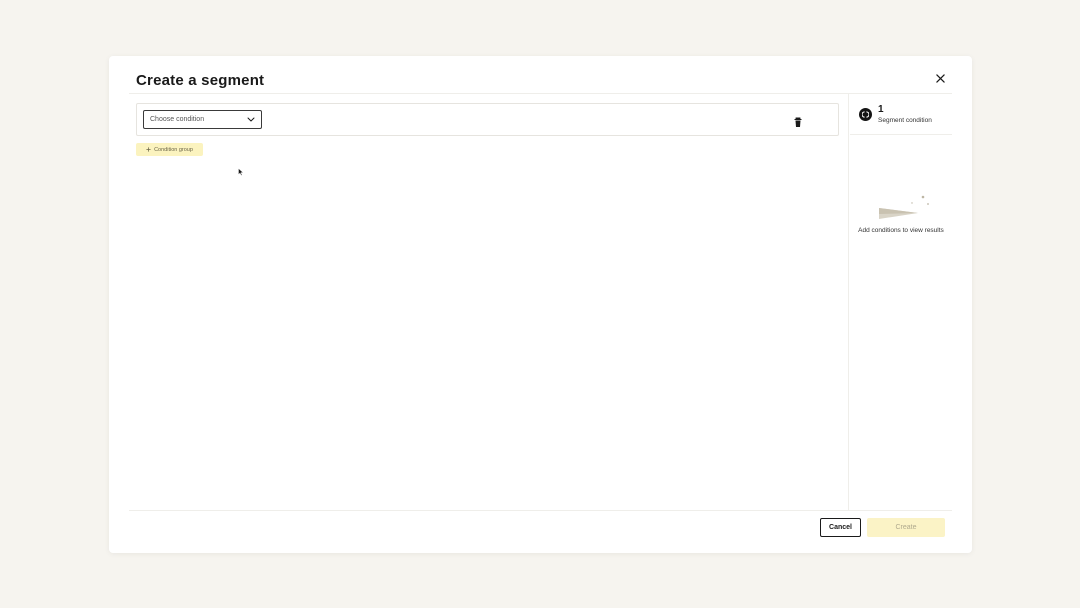 This screenshot has height=608, width=1080. I want to click on add-condition-group-button: Condition group, so click(169, 149).